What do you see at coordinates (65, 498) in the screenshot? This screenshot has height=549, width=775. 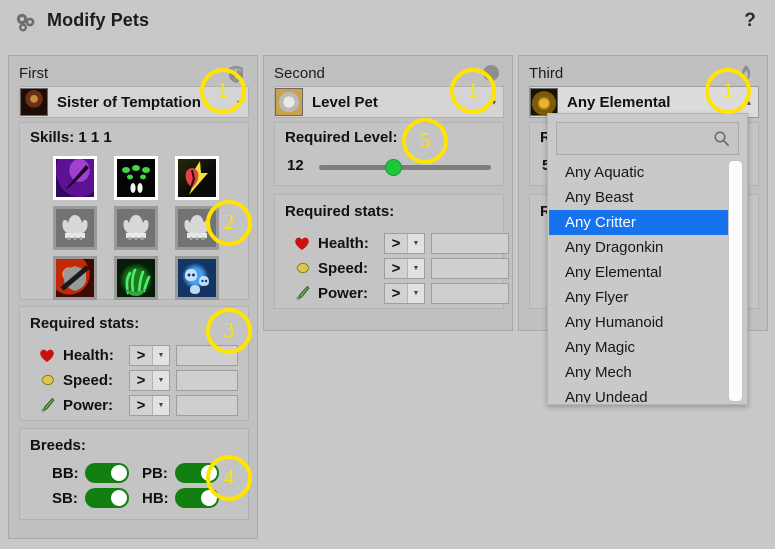 I see `breed-label-sb: SB:` at bounding box center [65, 498].